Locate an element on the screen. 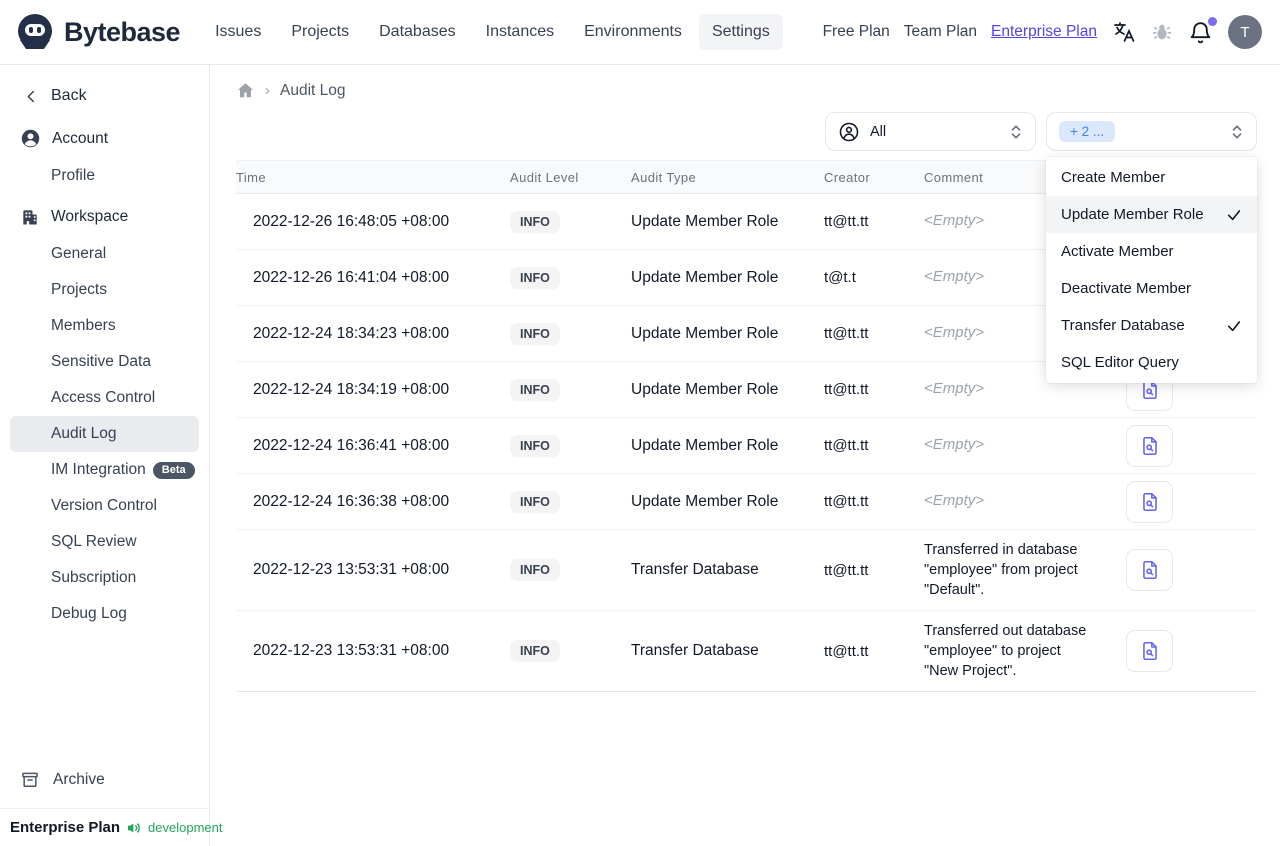 The height and width of the screenshot is (846, 1280). building-icon is located at coordinates (30, 217).